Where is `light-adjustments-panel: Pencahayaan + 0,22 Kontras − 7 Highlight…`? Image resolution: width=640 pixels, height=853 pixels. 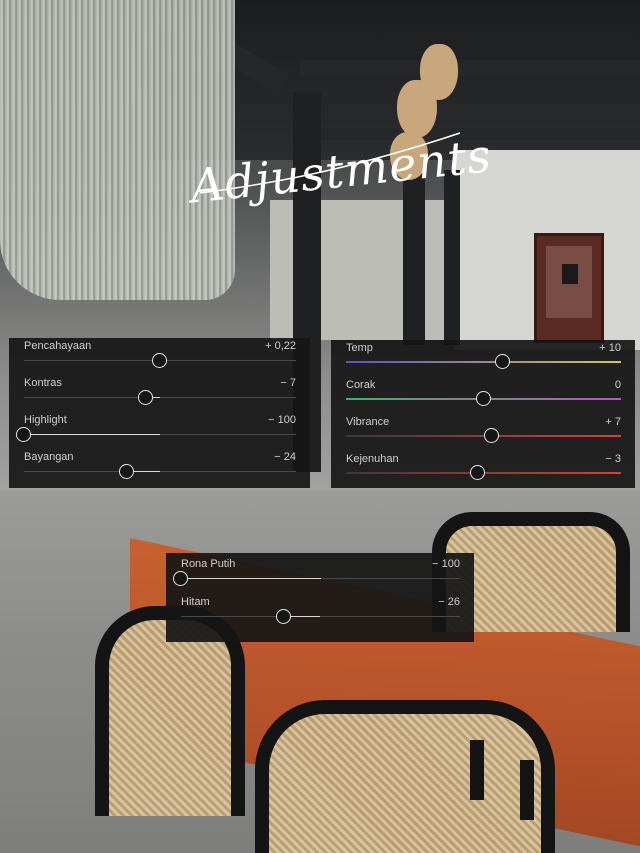
light-adjustments-panel: Pencahayaan + 0,22 Kontras − 7 Highlight… is located at coordinates (159, 413).